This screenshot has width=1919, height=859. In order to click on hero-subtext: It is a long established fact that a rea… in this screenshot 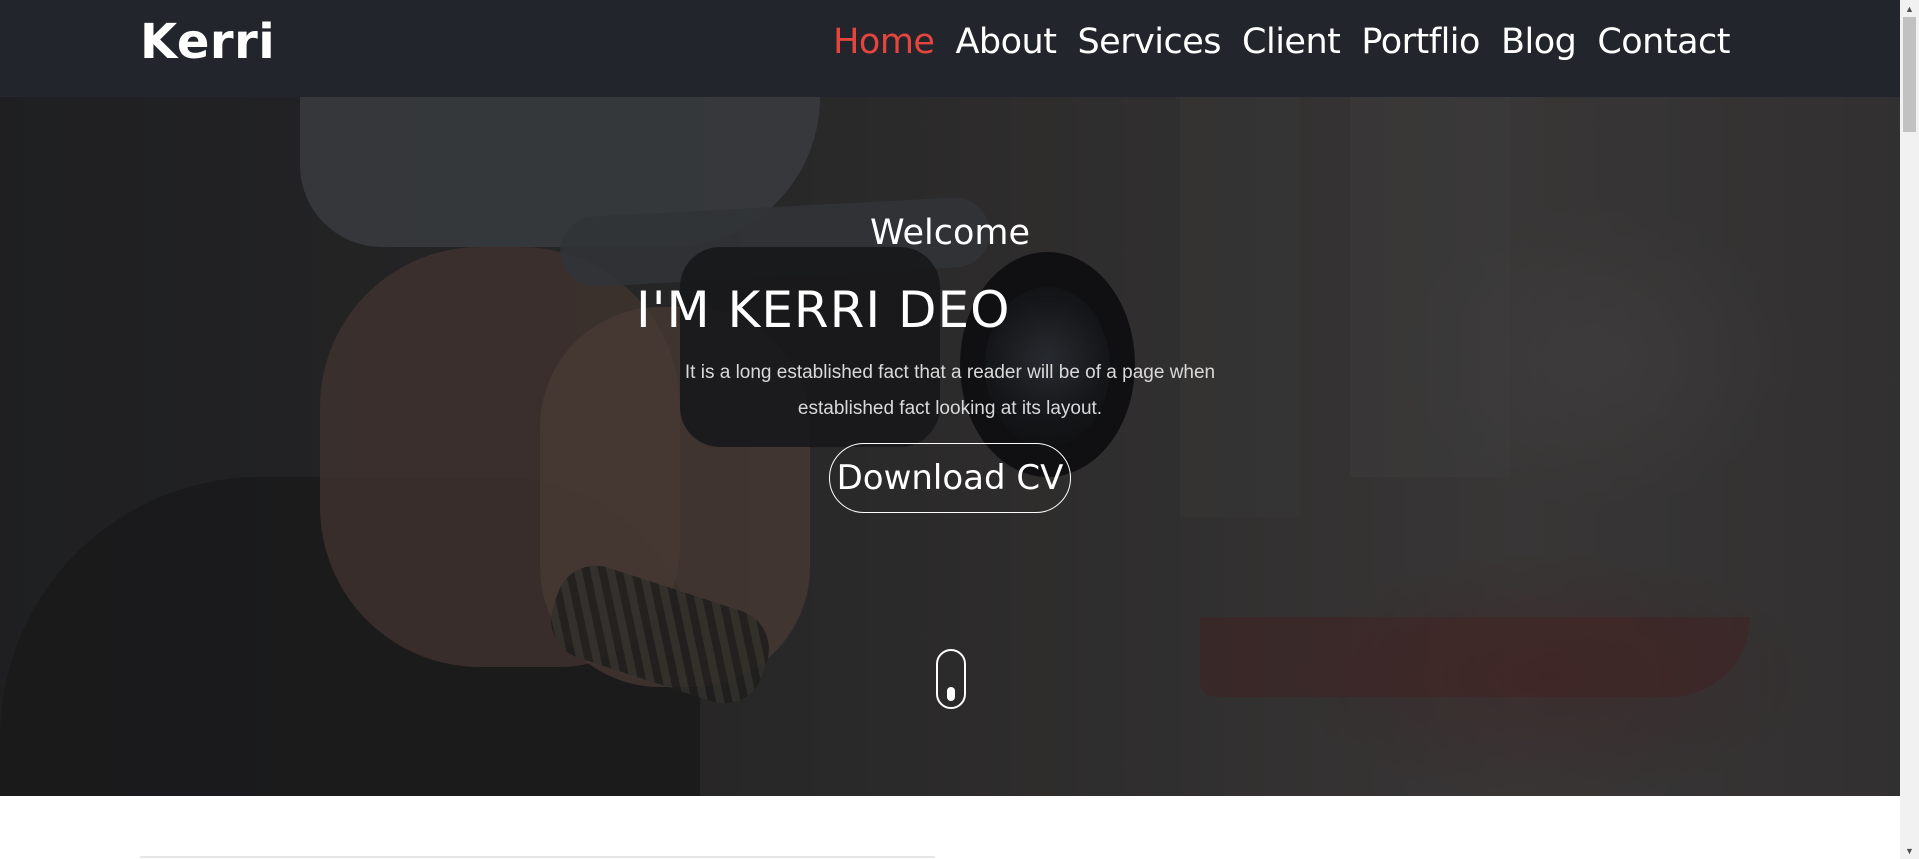, I will do `click(950, 390)`.